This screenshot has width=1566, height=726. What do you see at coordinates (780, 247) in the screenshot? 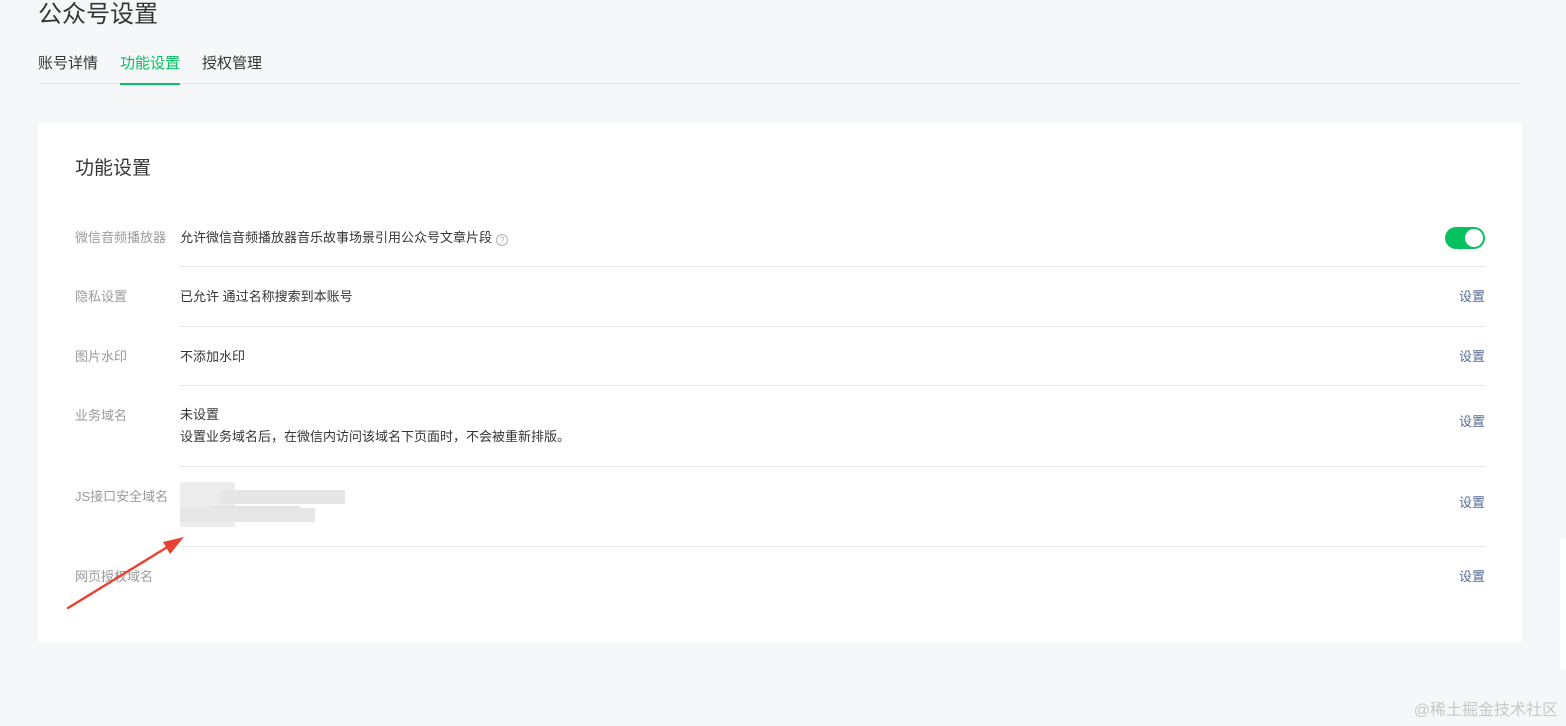
I see `row-audio-player: 微信音频播放器 允许微信音频播放器音乐故事场景引用公众号文章片段?` at bounding box center [780, 247].